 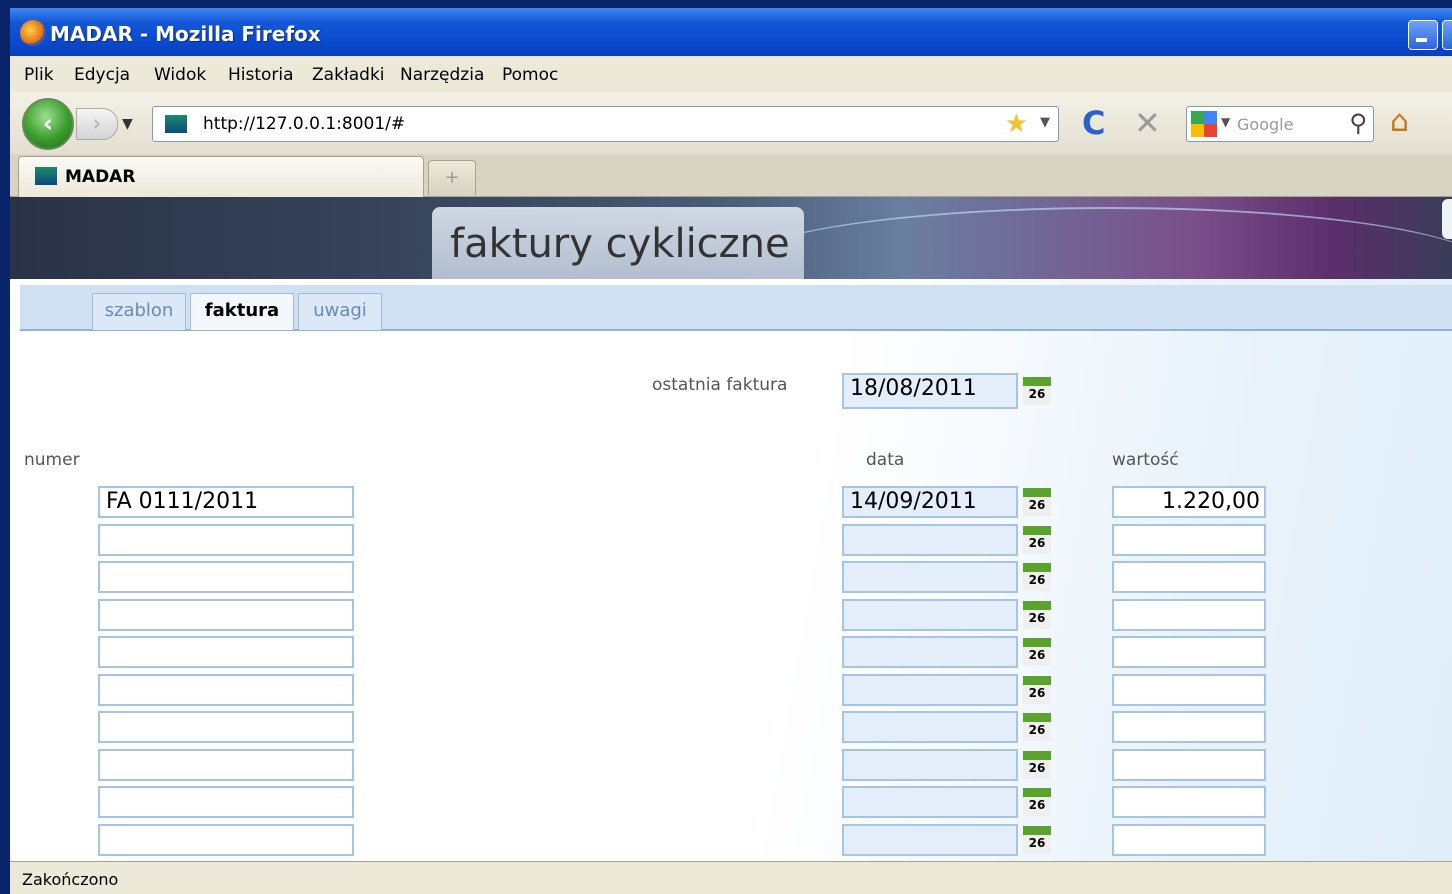 I want to click on menu-edycja: Edycja, so click(x=102, y=75).